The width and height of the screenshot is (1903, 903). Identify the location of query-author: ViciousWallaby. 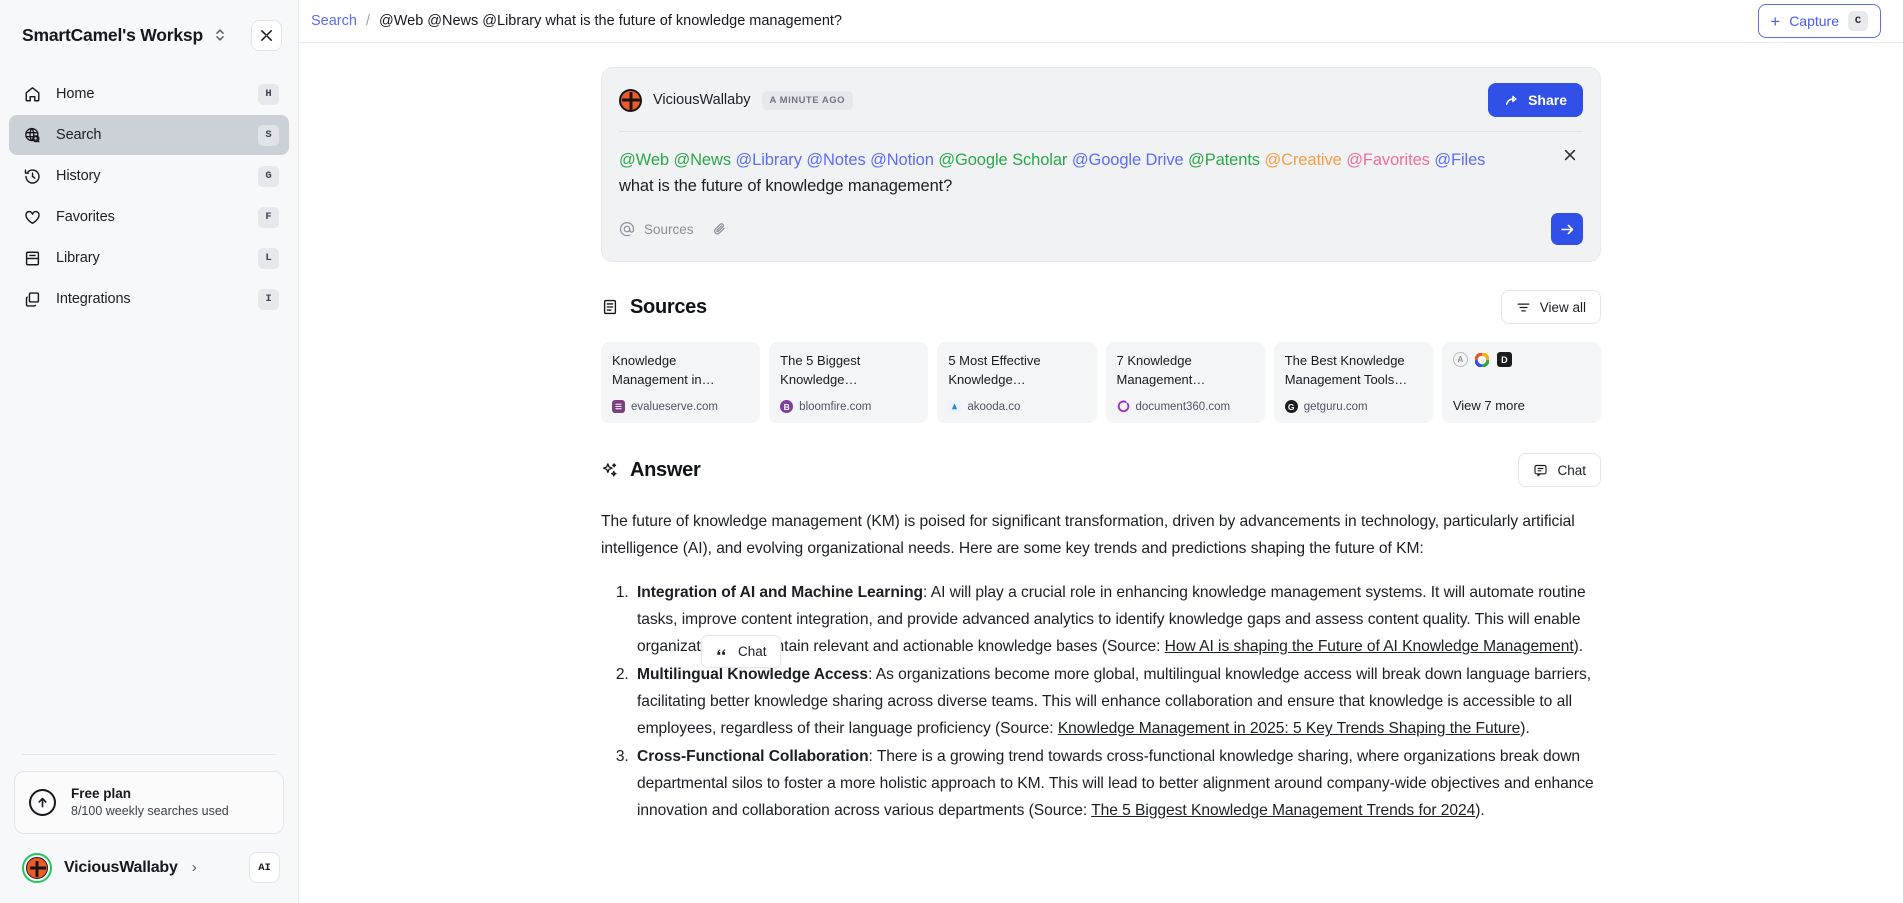
(702, 100).